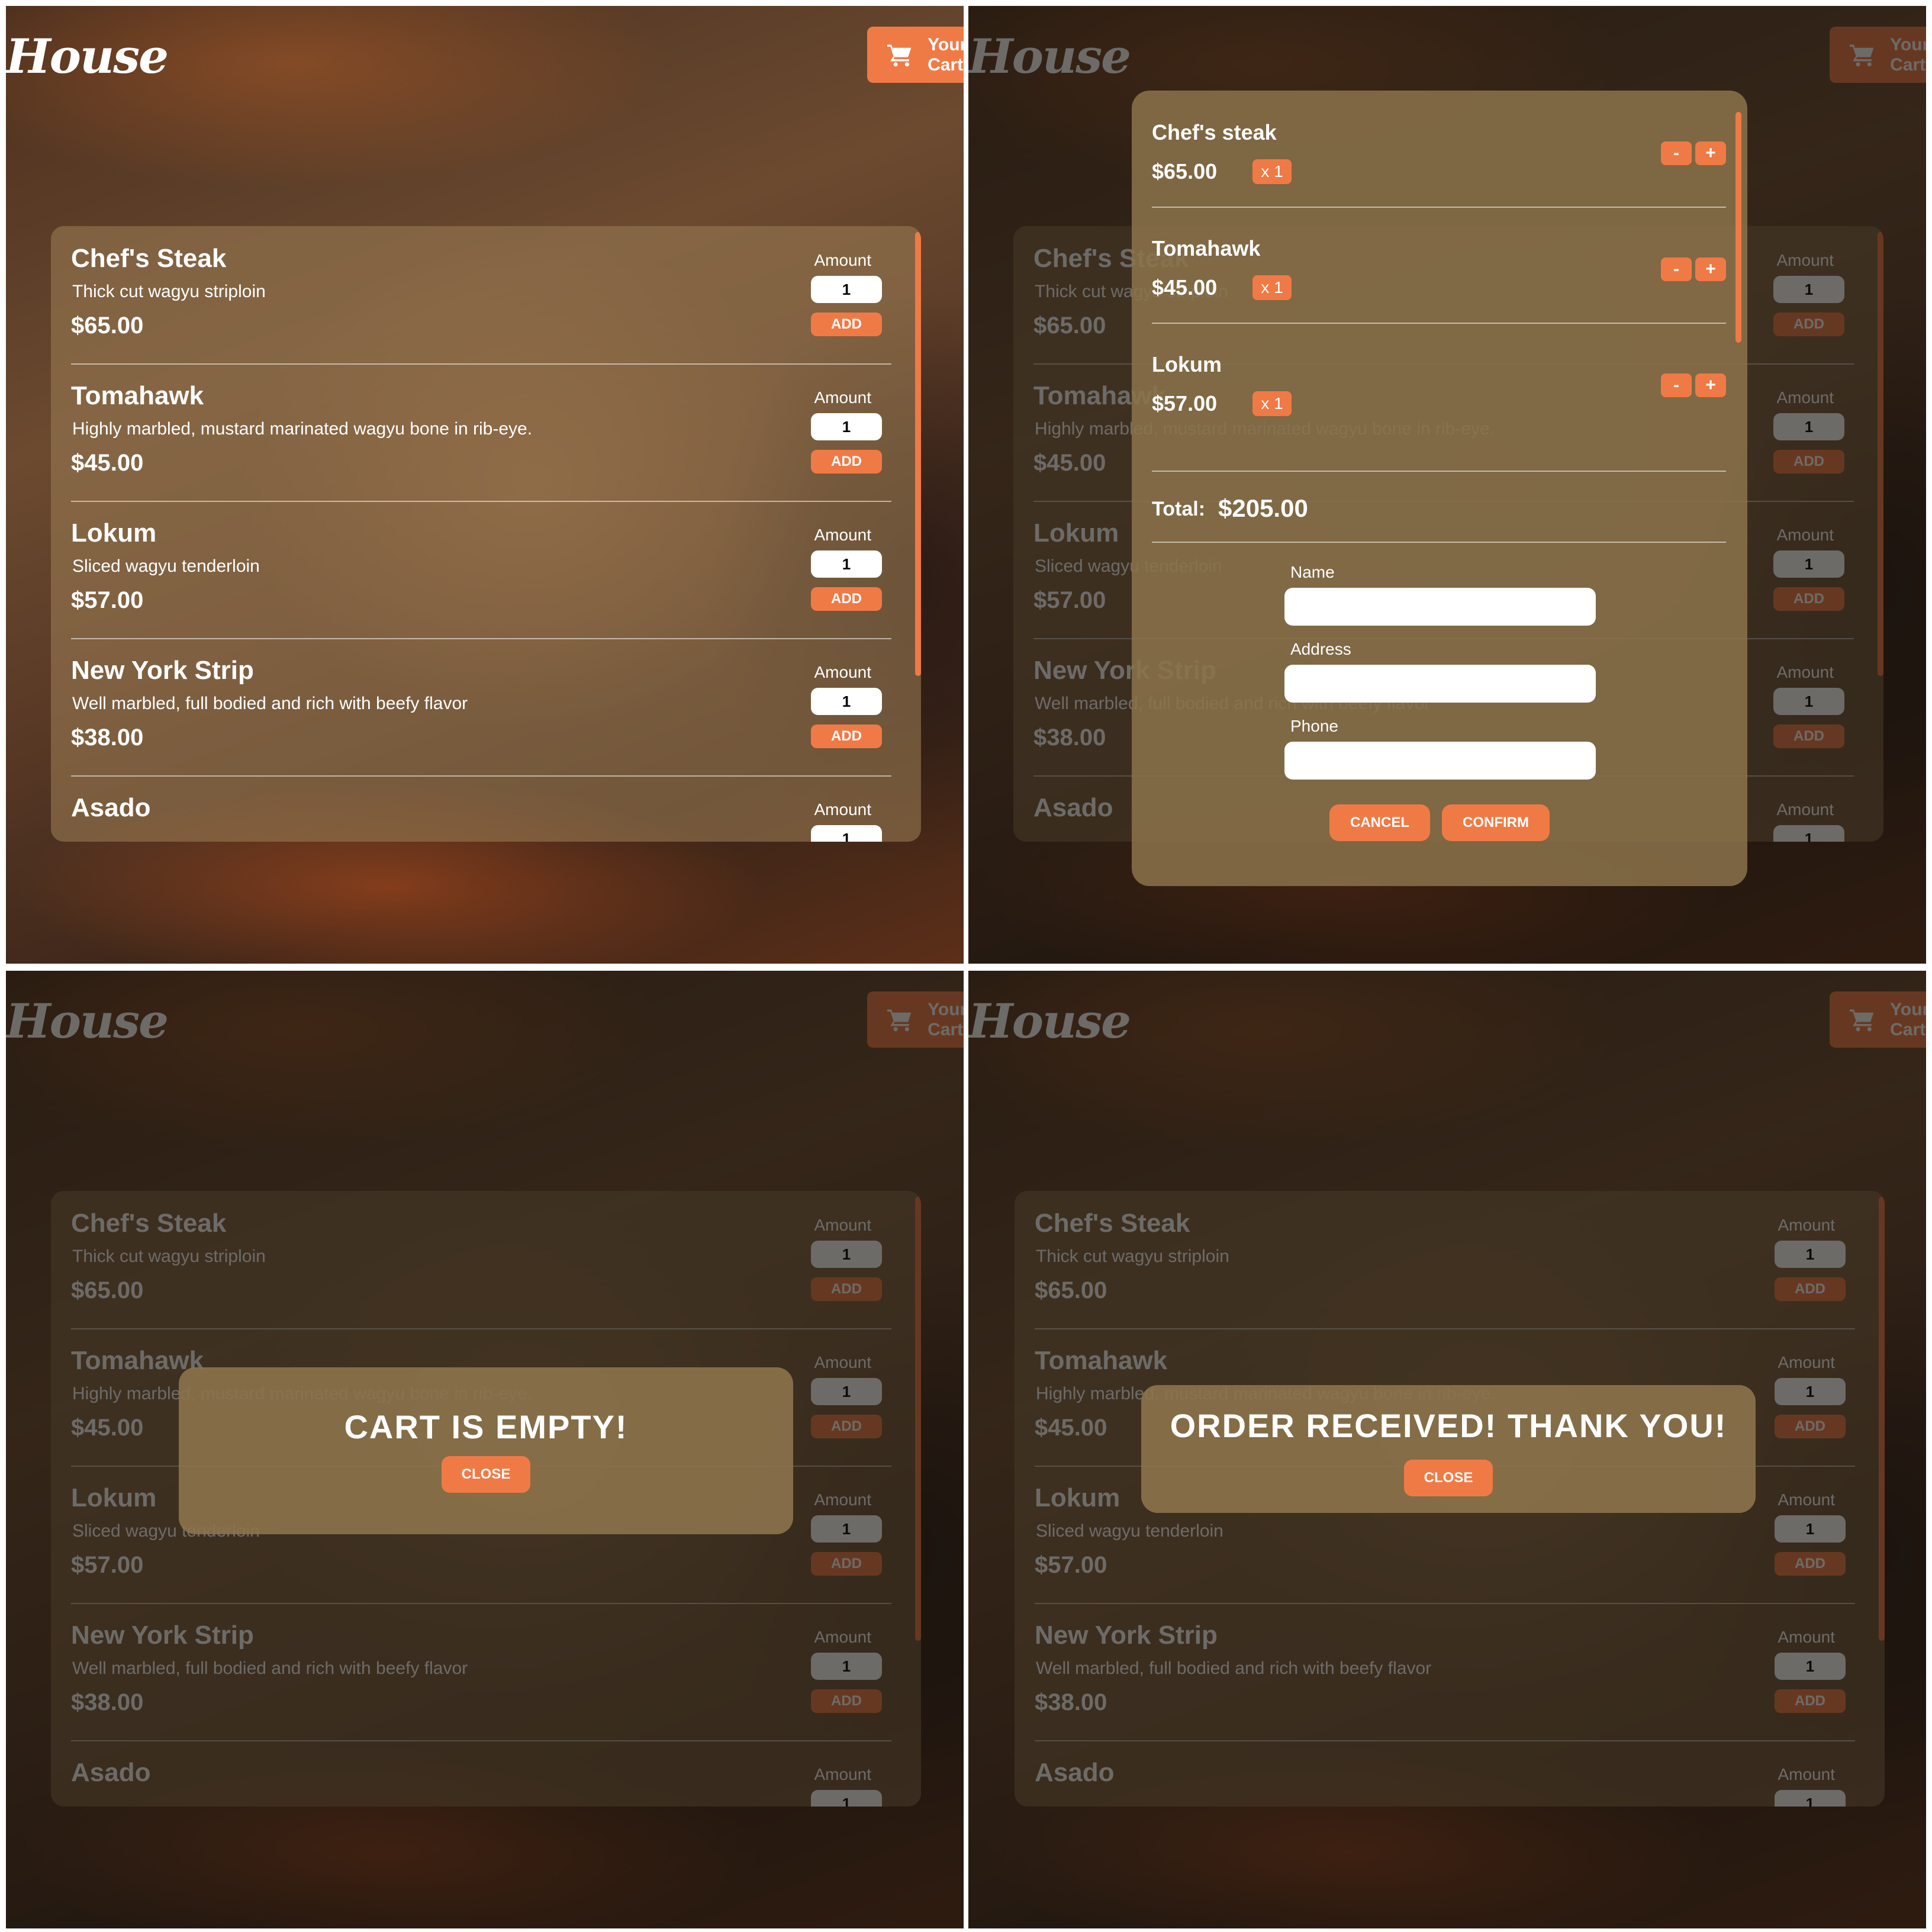  What do you see at coordinates (114, 533) in the screenshot?
I see `item-name: Lokum` at bounding box center [114, 533].